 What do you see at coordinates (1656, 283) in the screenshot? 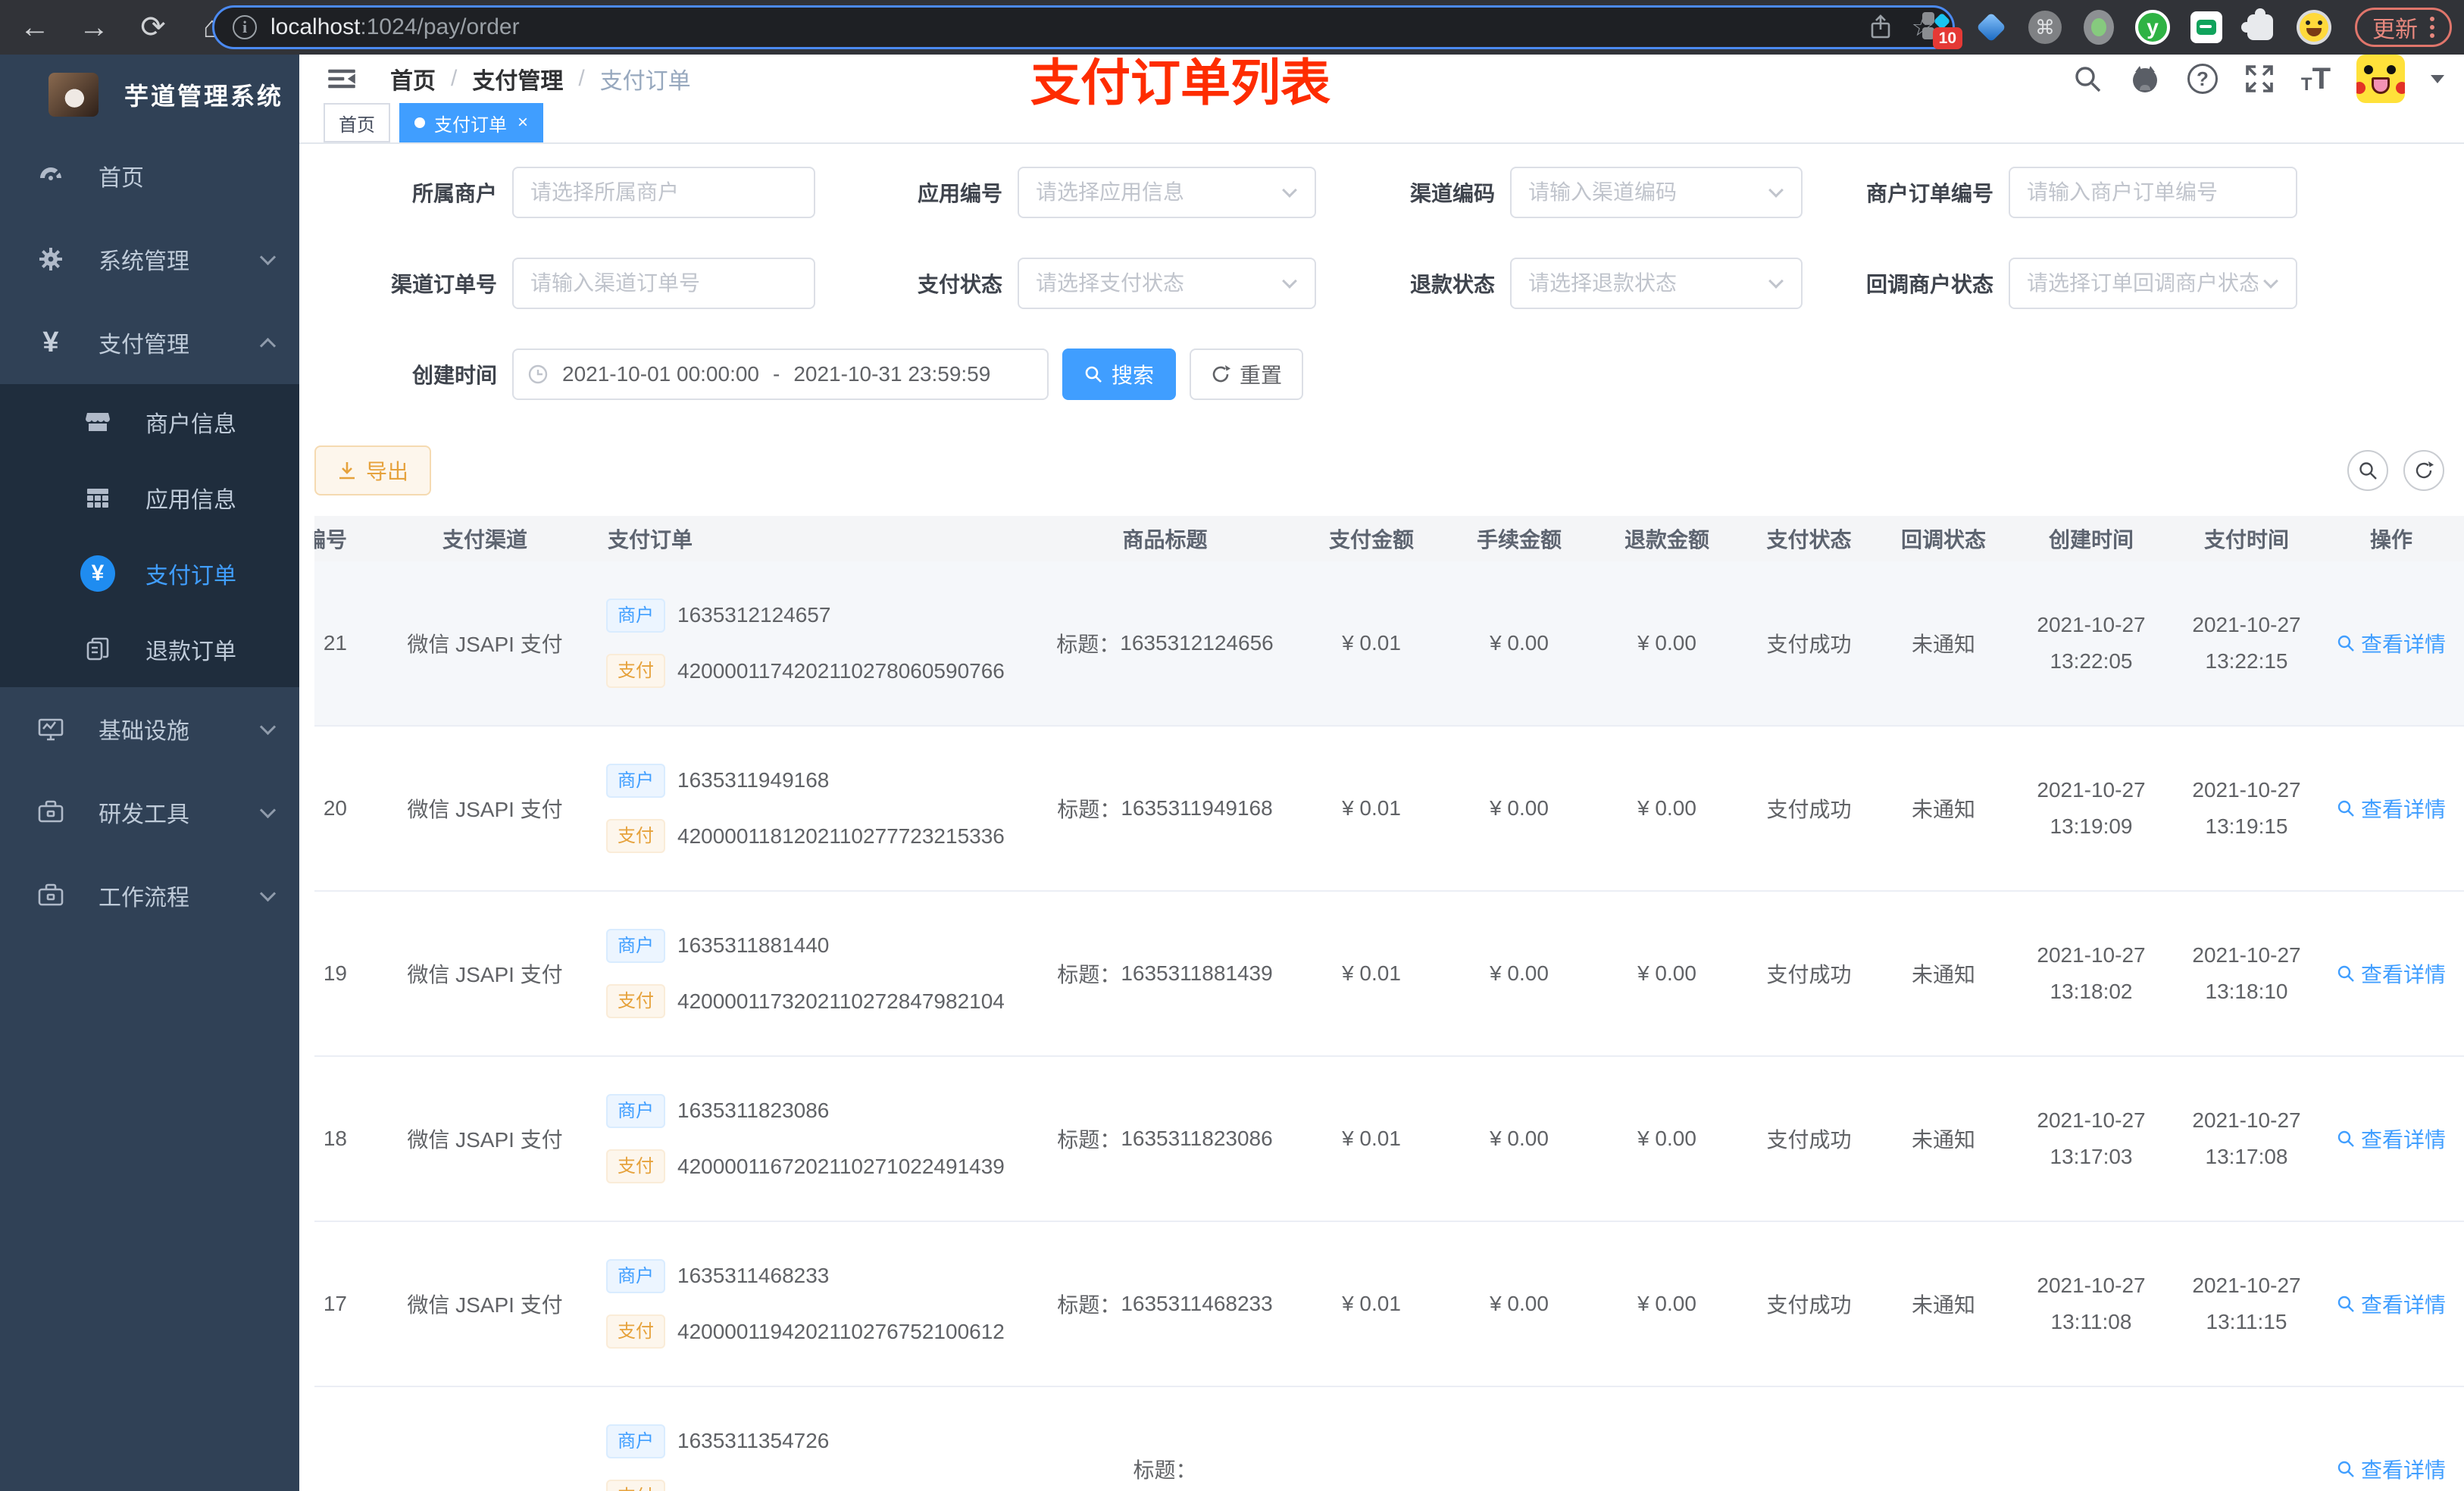
I see `refund-status-select` at bounding box center [1656, 283].